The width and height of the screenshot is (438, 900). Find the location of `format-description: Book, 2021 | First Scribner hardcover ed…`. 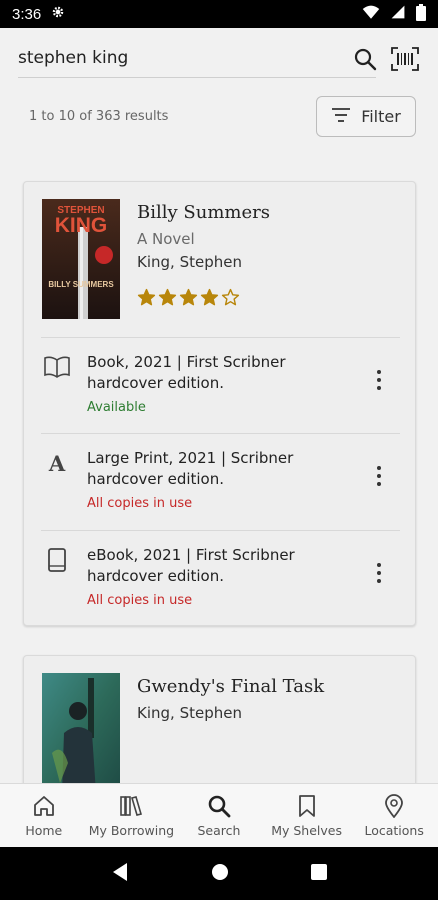

format-description: Book, 2021 | First Scribner hardcover ed… is located at coordinates (217, 373).